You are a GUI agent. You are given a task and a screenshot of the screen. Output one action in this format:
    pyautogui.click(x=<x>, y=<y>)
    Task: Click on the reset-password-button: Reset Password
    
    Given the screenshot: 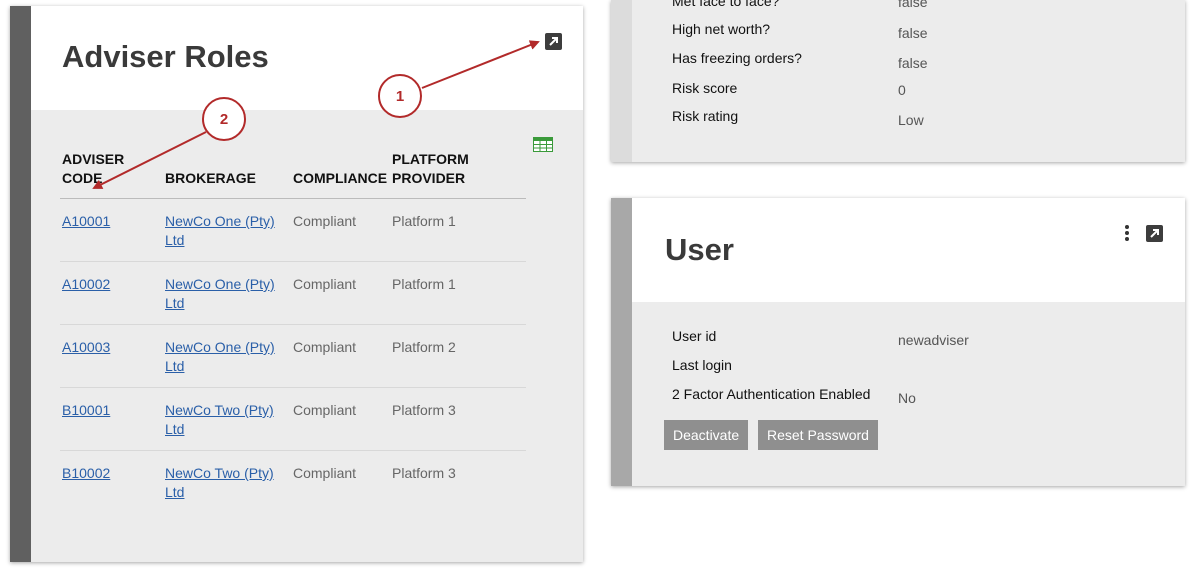 What is the action you would take?
    pyautogui.click(x=818, y=435)
    